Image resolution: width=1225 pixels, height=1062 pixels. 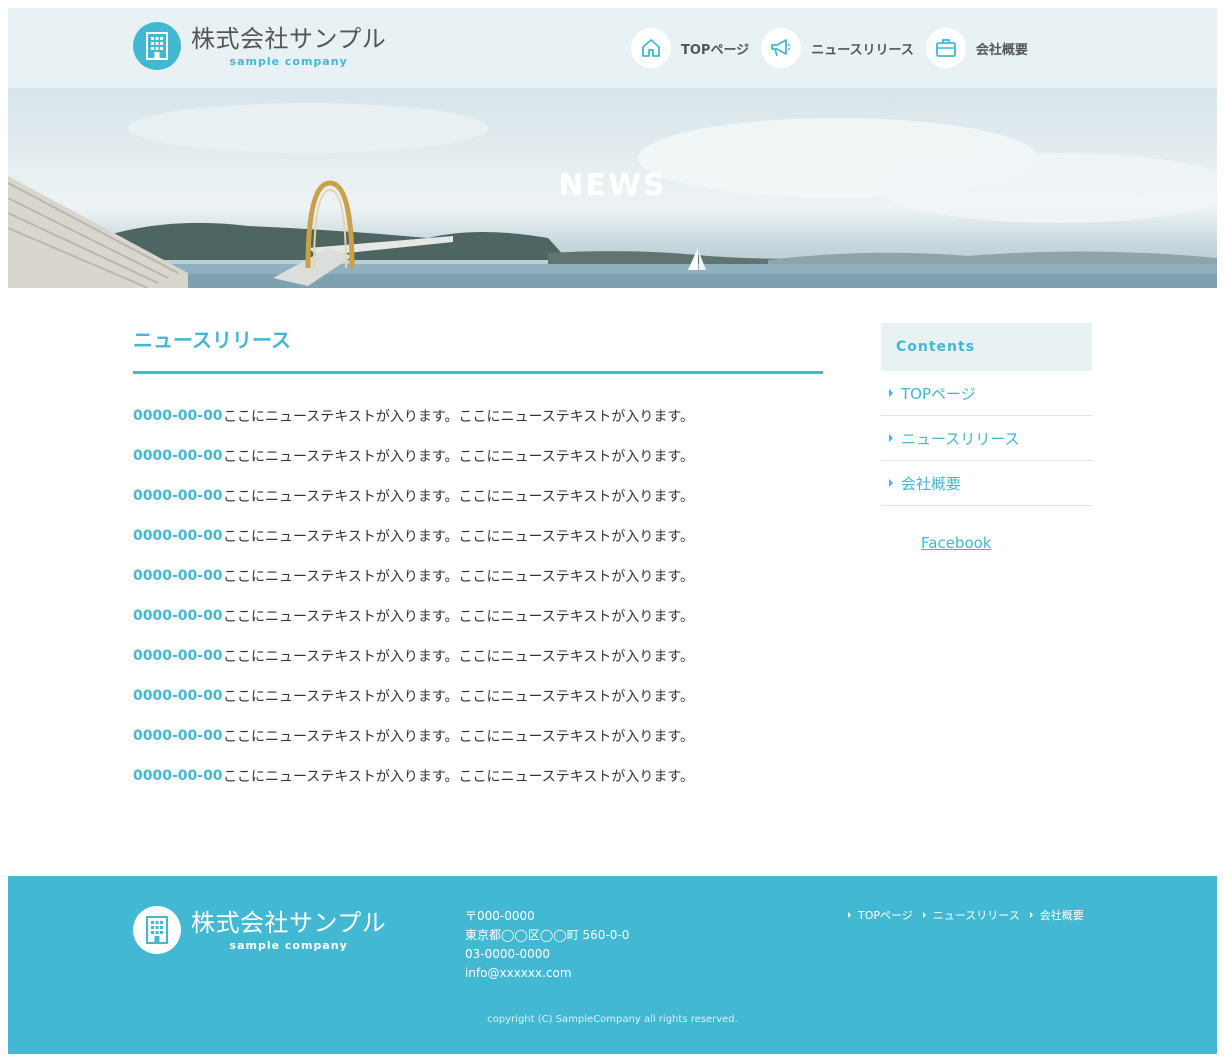 I want to click on sidebar-item-label: TOPページ, so click(x=938, y=393).